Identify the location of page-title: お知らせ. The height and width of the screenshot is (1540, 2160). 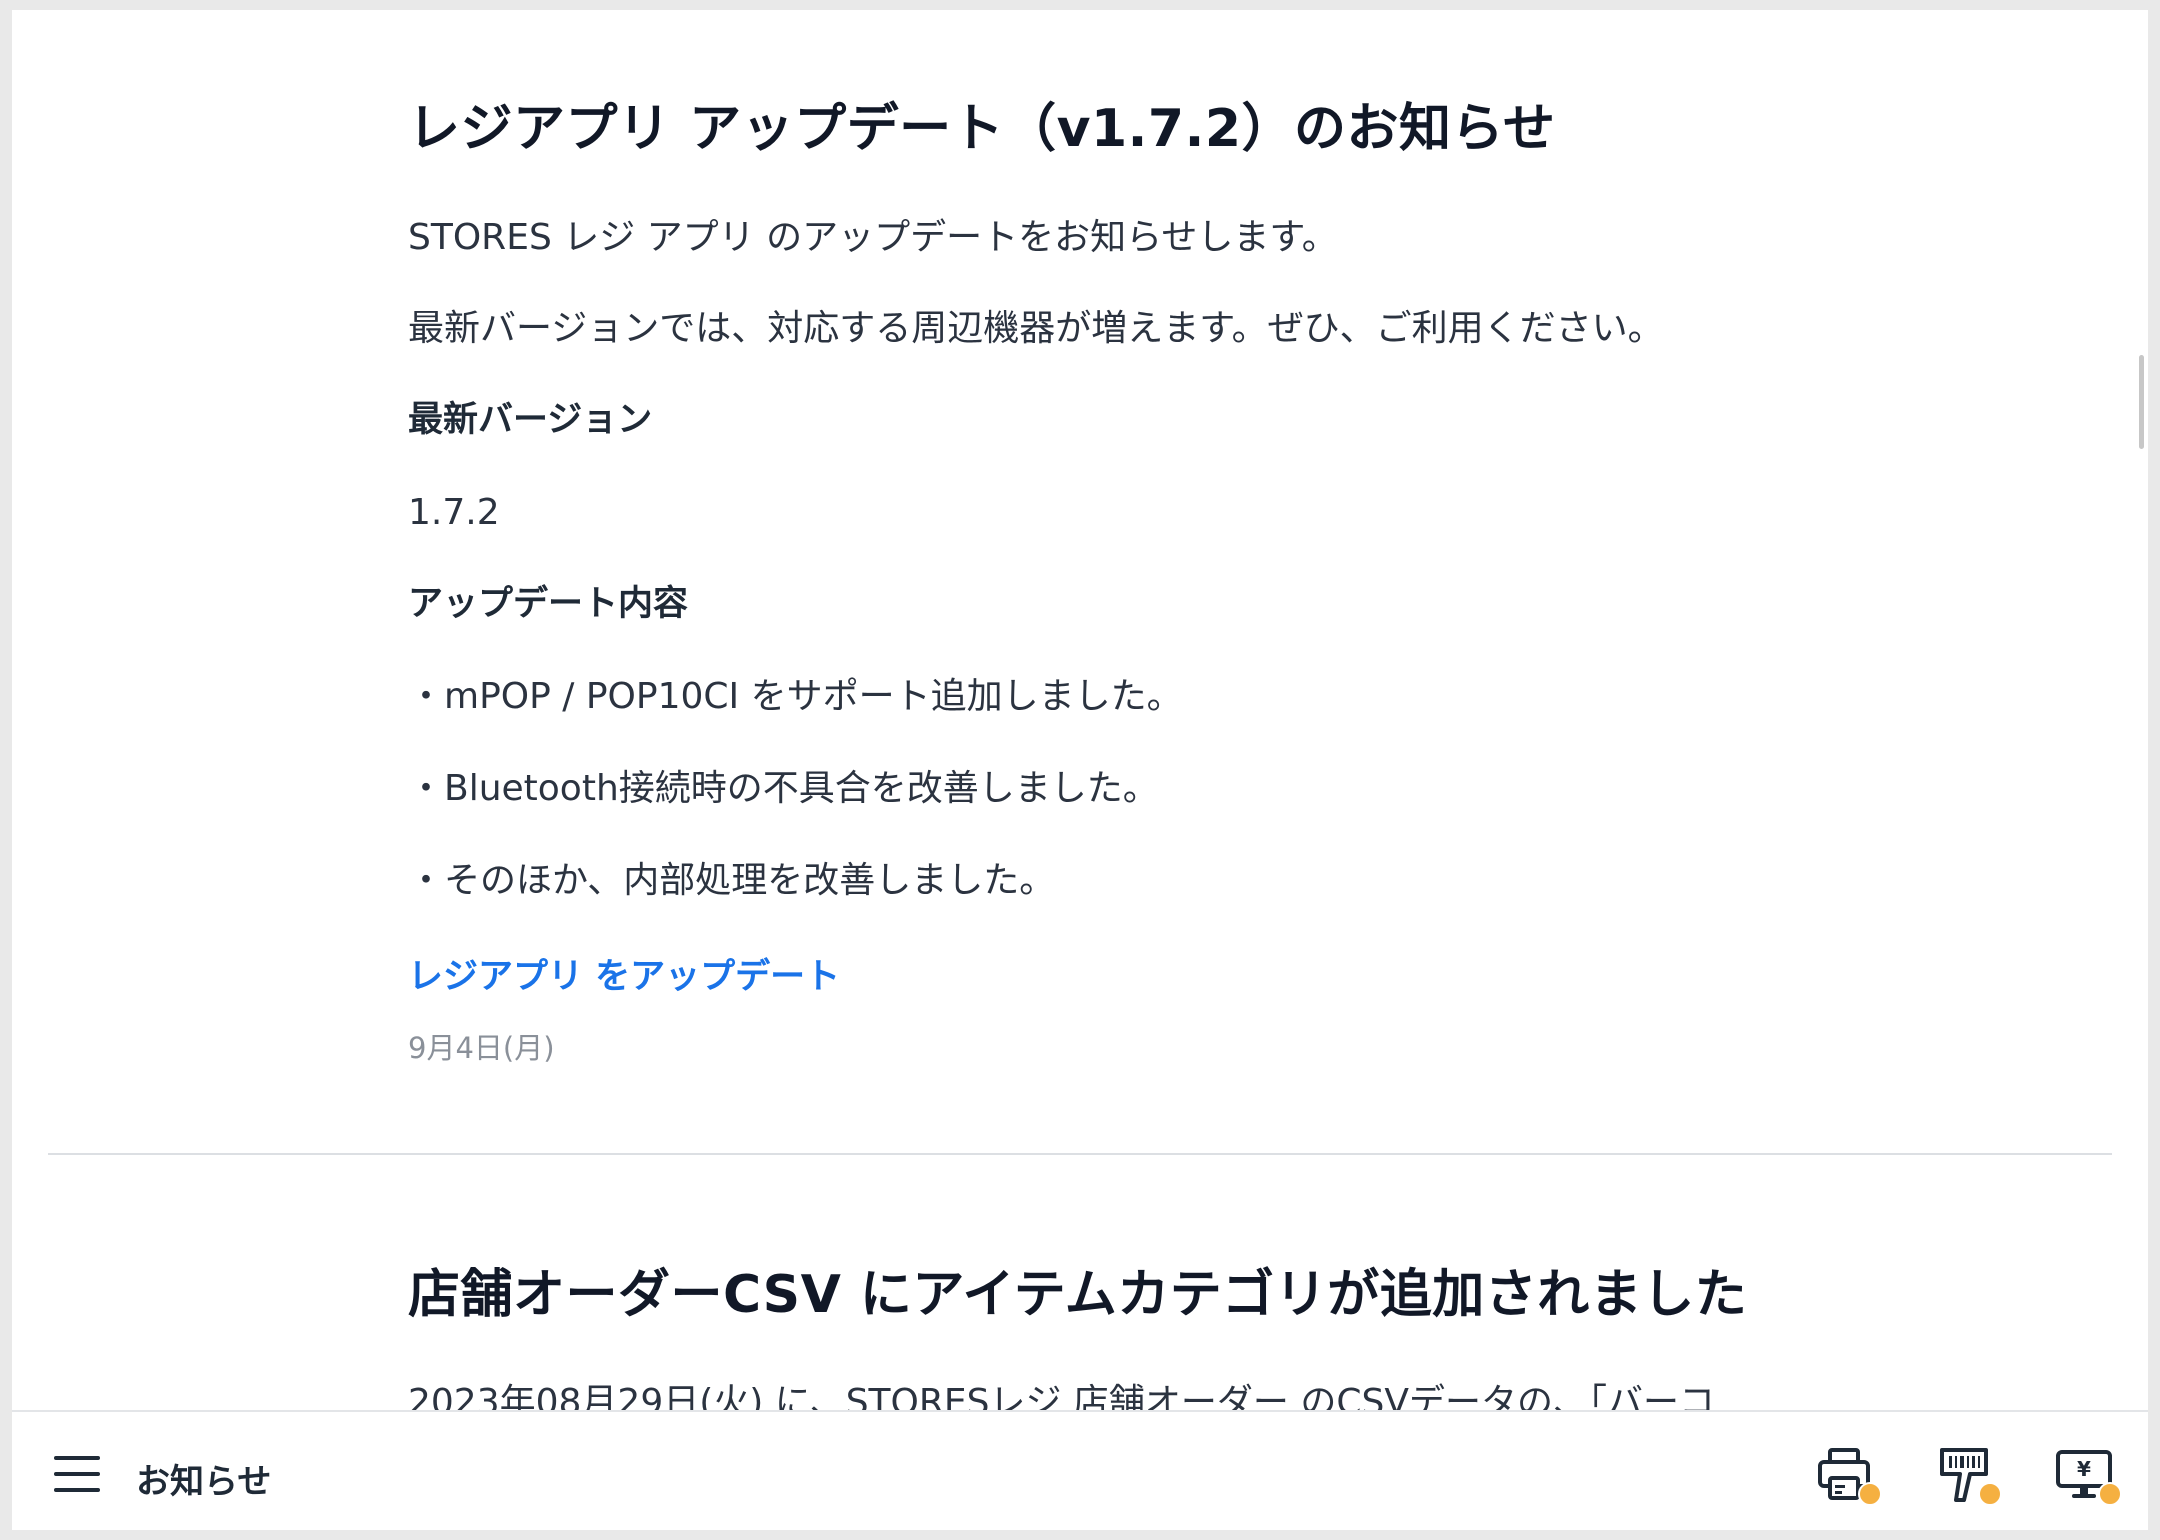
(204, 1482).